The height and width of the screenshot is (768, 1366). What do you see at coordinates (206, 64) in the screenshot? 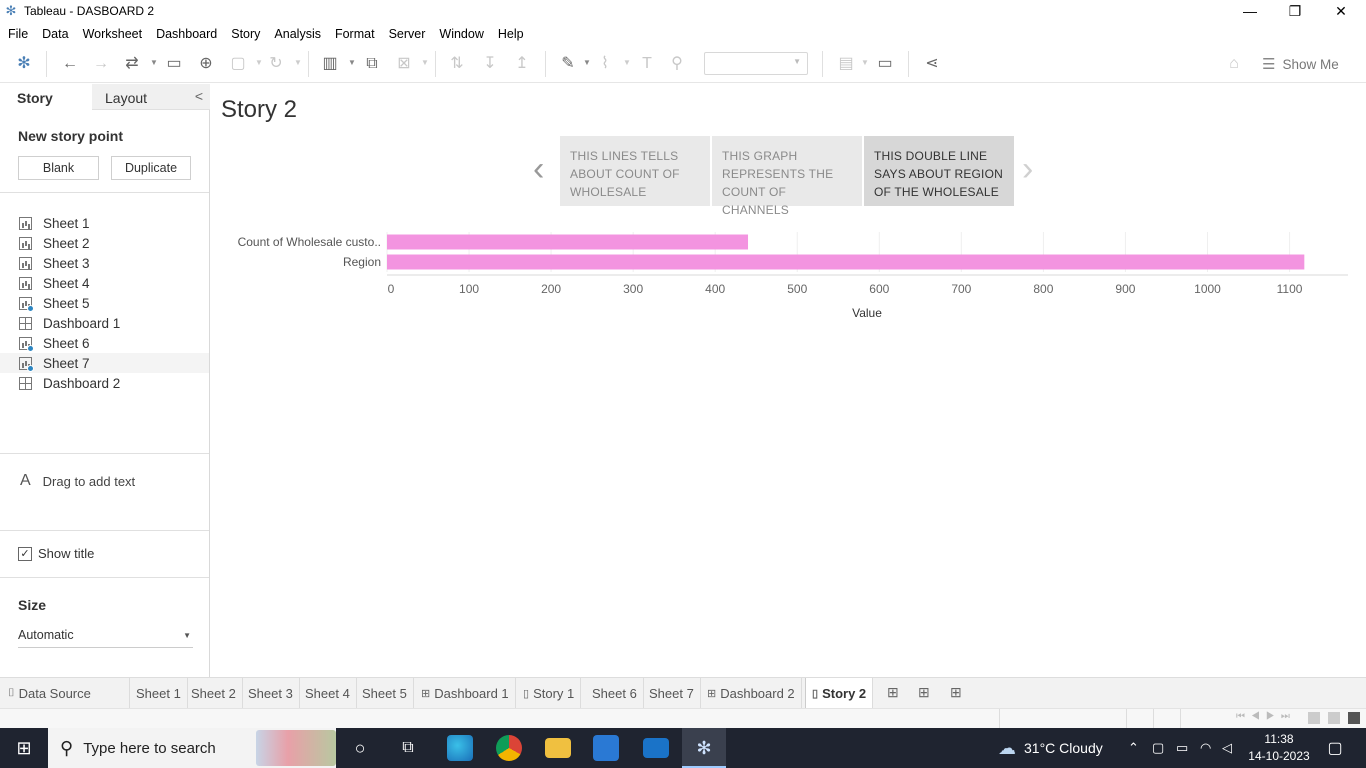
I see `new-datasource-icon: ⊕` at bounding box center [206, 64].